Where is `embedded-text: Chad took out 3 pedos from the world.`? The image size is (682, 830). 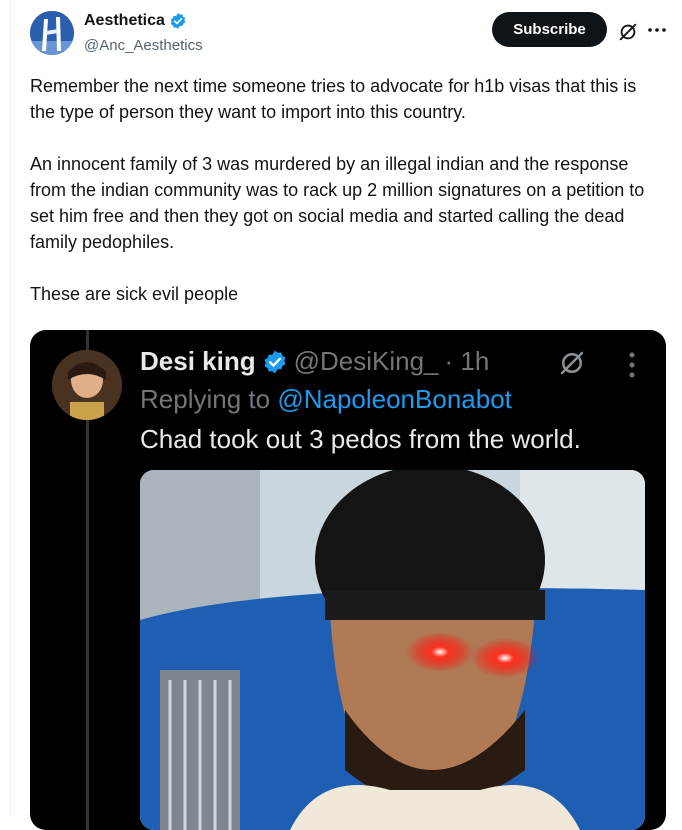
embedded-text: Chad took out 3 pedos from the world. is located at coordinates (360, 439).